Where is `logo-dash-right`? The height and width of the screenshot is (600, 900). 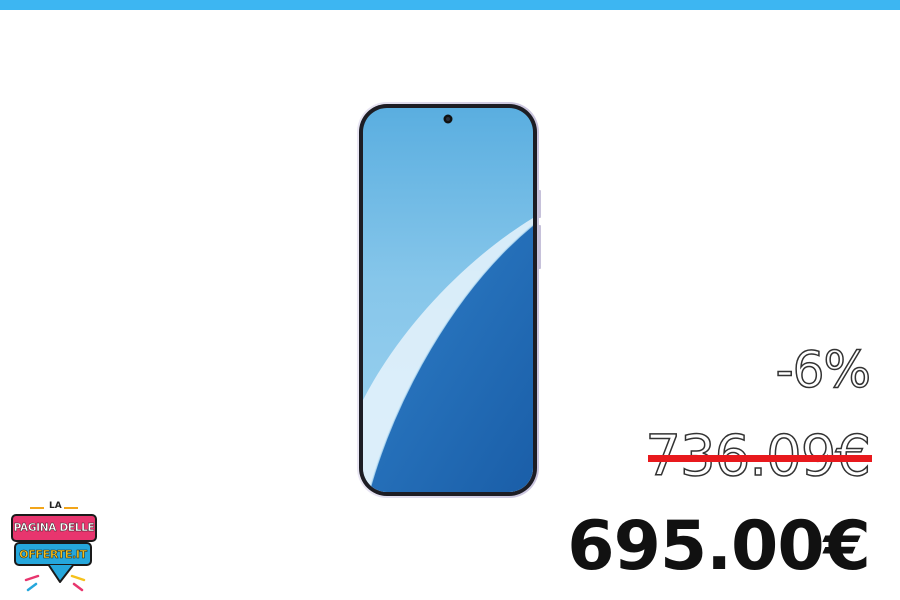
logo-dash-right is located at coordinates (71, 508).